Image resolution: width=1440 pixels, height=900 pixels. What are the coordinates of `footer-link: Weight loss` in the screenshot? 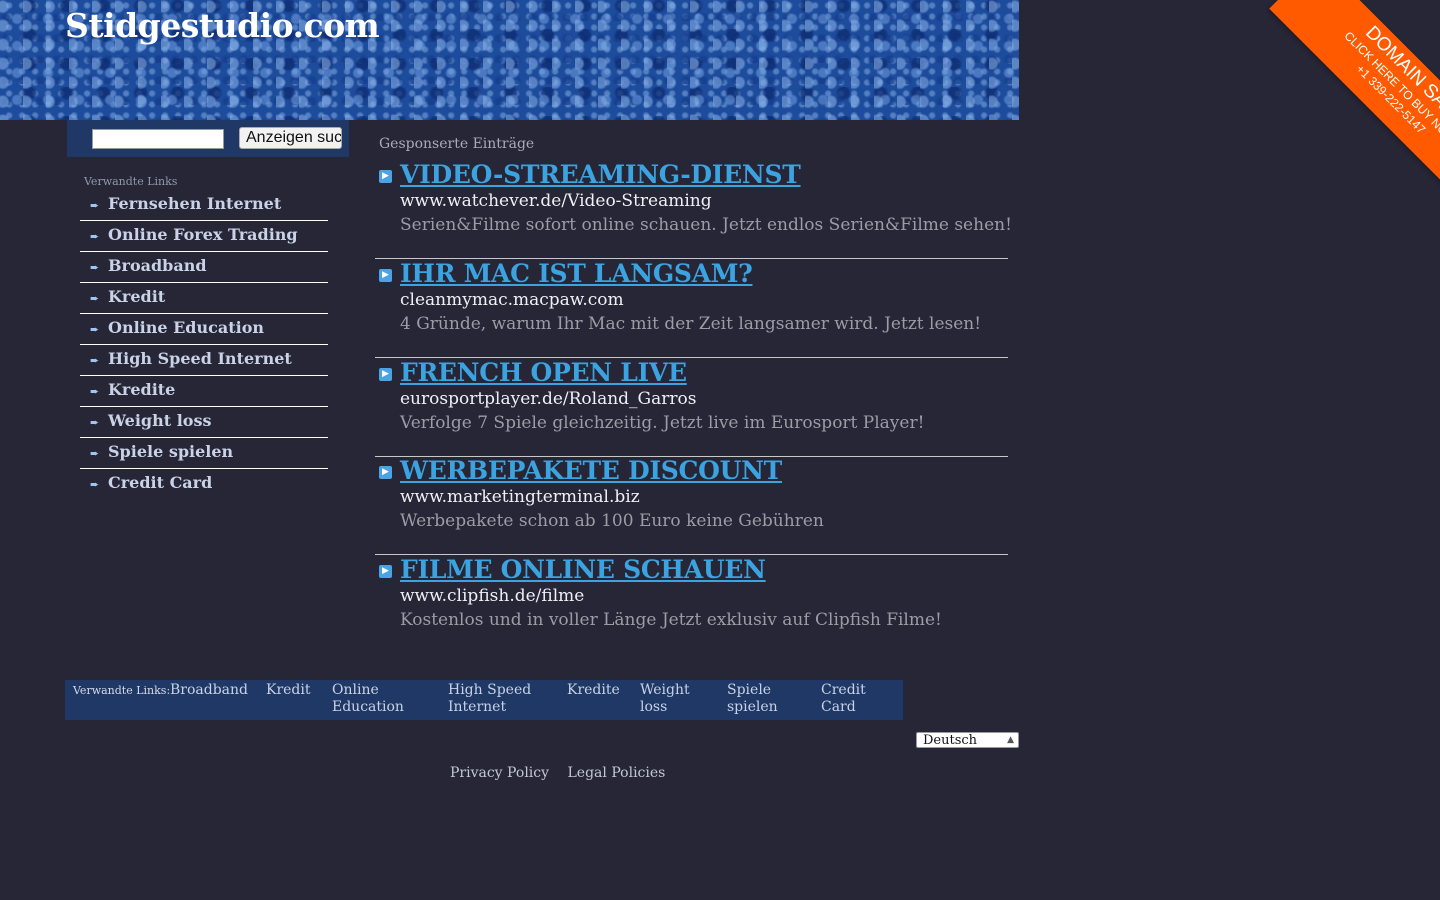 It's located at (665, 699).